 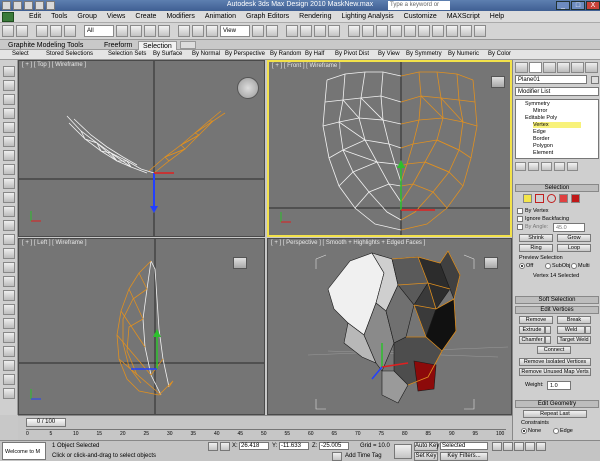 What do you see at coordinates (22, 31) in the screenshot?
I see `redo-icon` at bounding box center [22, 31].